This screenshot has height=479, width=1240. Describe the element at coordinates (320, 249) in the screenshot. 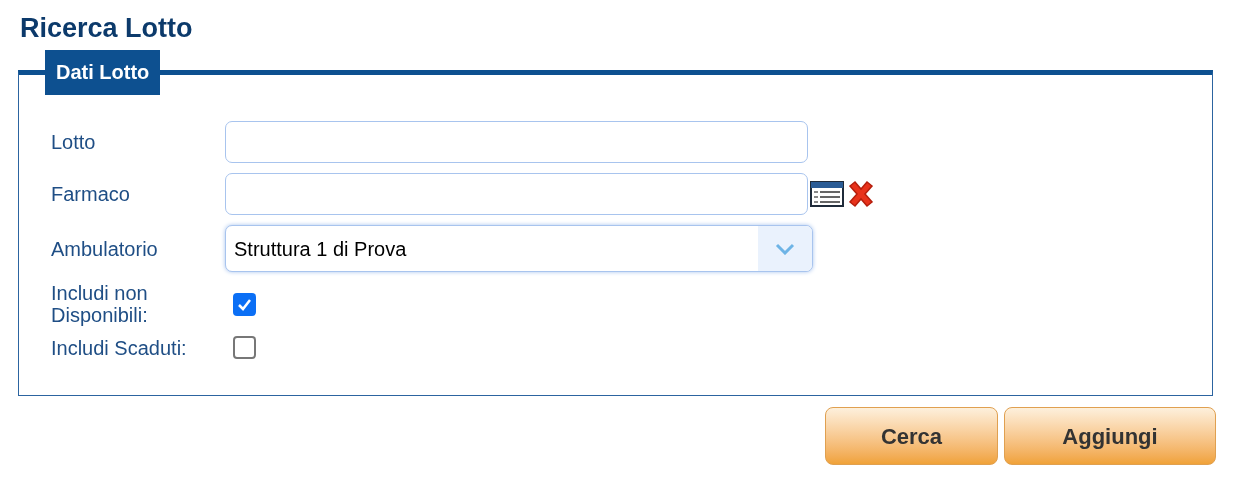

I see `select-value: Struttura 1 di Prova` at that location.